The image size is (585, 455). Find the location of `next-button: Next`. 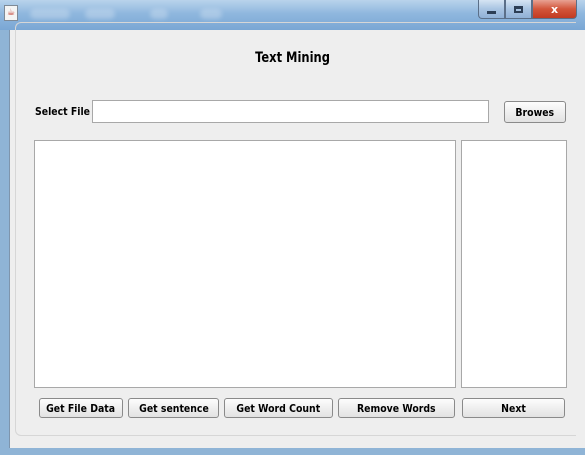

next-button: Next is located at coordinates (513, 408).